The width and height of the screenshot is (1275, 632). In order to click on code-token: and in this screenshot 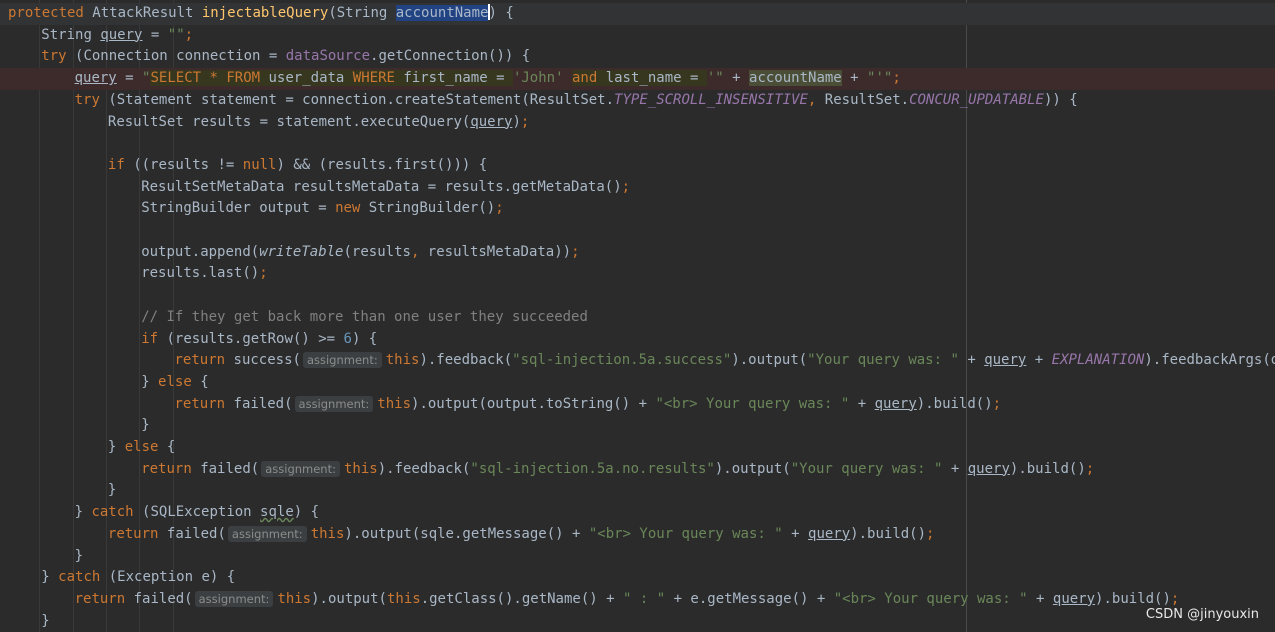, I will do `click(588, 78)`.